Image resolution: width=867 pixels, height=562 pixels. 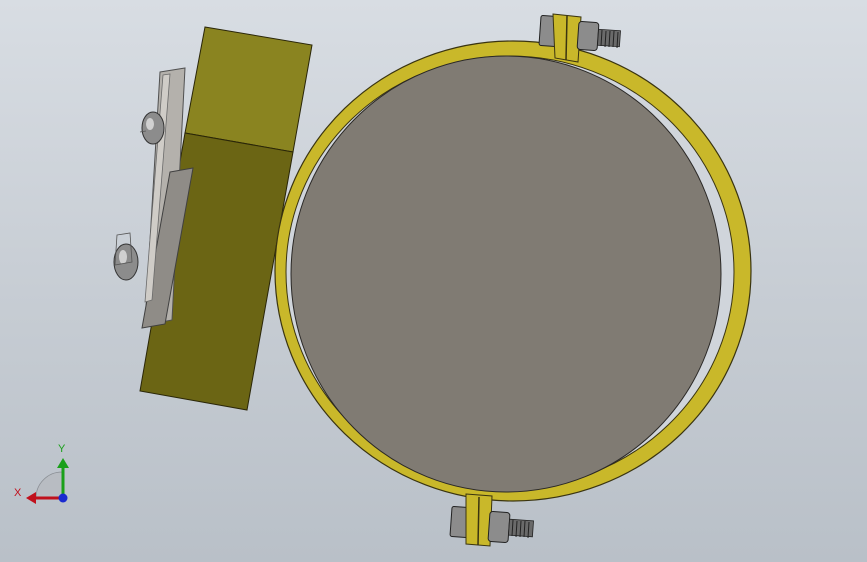 What do you see at coordinates (62, 449) in the screenshot?
I see `triad-y-label: Y` at bounding box center [62, 449].